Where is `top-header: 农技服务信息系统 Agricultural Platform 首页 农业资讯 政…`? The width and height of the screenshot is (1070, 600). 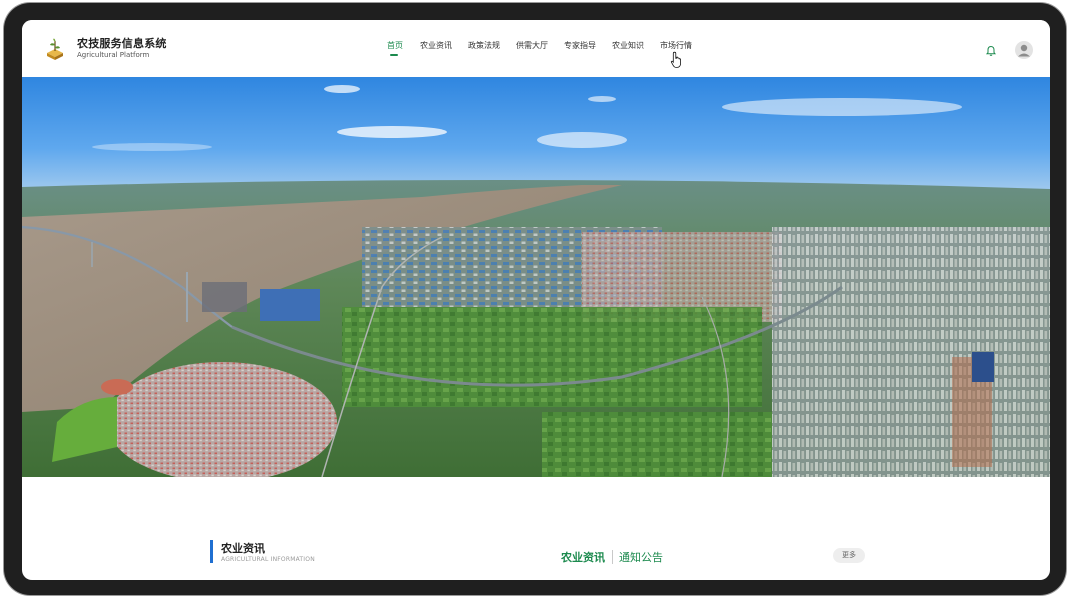 top-header: 农技服务信息系统 Agricultural Platform 首页 农业资讯 政… is located at coordinates (536, 48).